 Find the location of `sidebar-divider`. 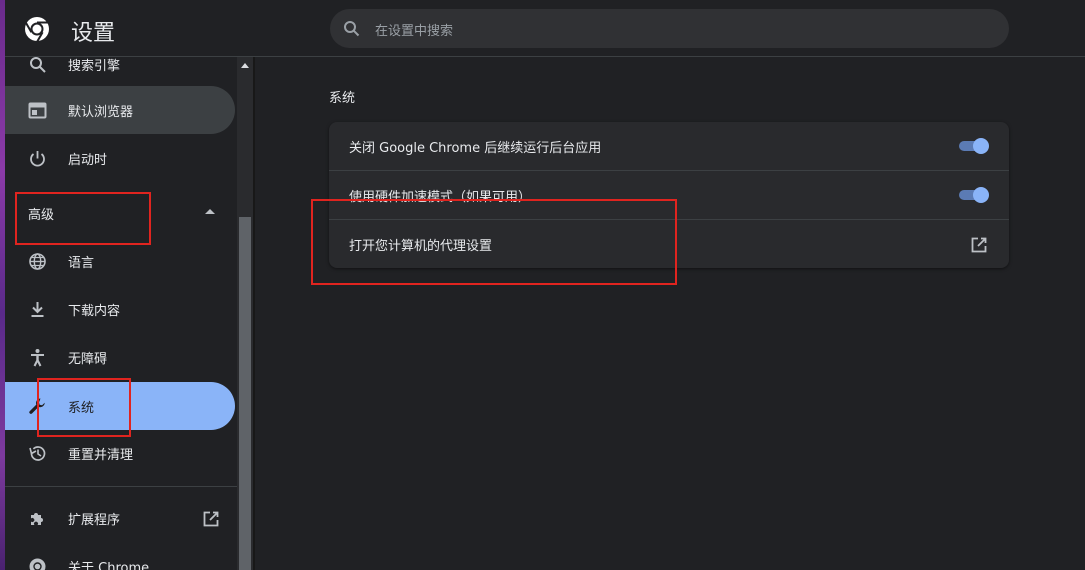

sidebar-divider is located at coordinates (121, 486).